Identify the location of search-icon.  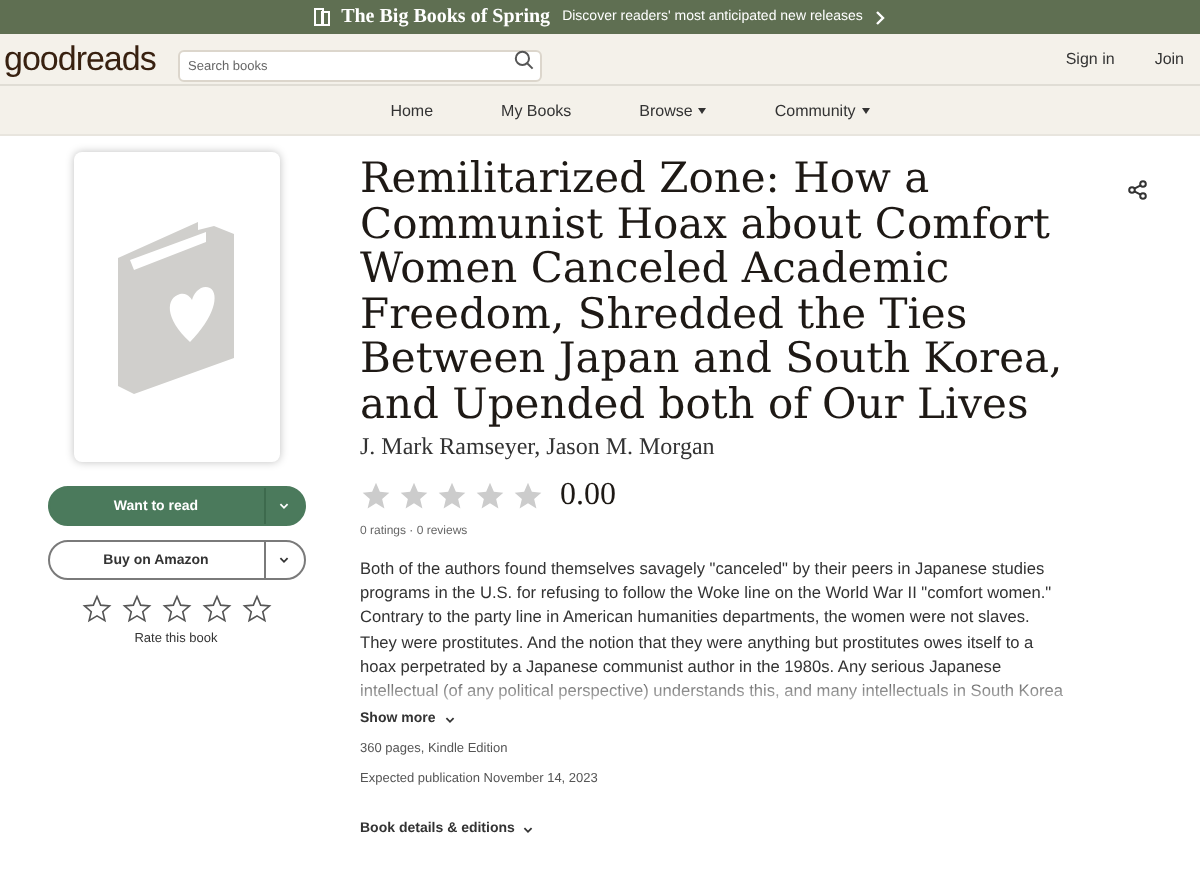
(524, 59).